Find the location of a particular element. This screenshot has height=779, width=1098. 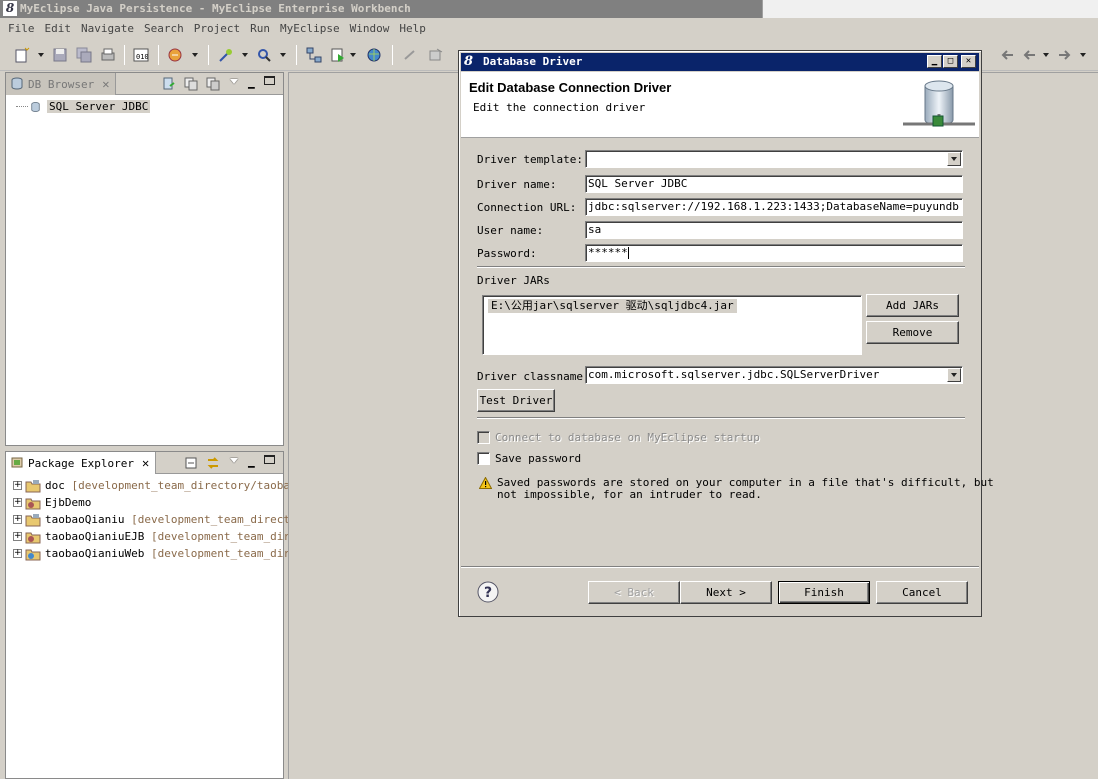

server-dropdown-icon is located at coordinates (196, 56).